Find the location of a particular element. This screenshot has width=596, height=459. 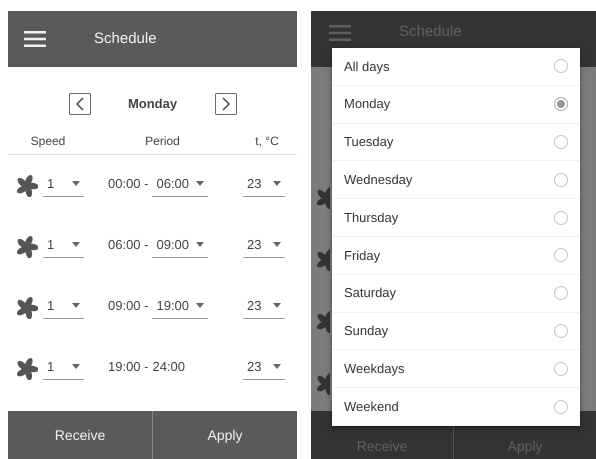

day-option: Wednesday is located at coordinates (456, 180).